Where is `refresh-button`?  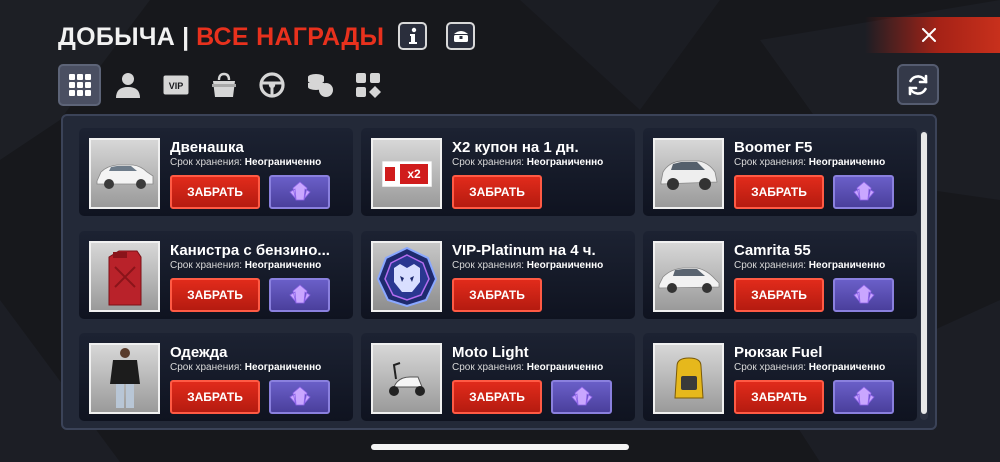
refresh-button is located at coordinates (918, 84).